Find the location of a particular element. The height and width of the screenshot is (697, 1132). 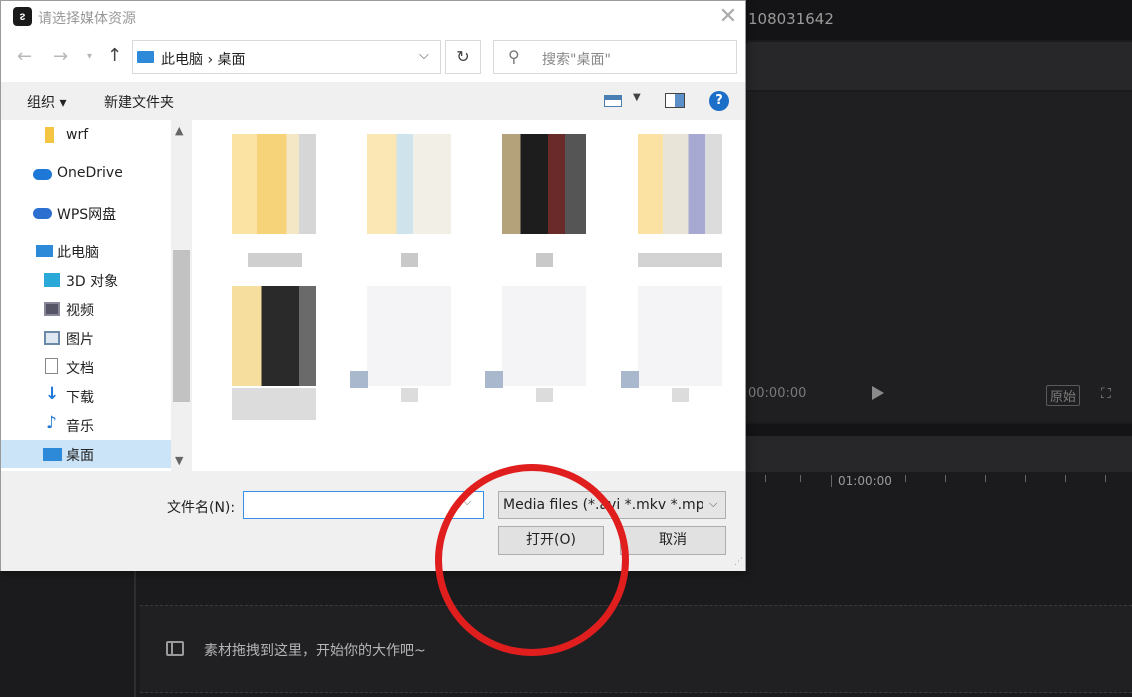

fullscreen-icon: ⛶ is located at coordinates (1106, 394).